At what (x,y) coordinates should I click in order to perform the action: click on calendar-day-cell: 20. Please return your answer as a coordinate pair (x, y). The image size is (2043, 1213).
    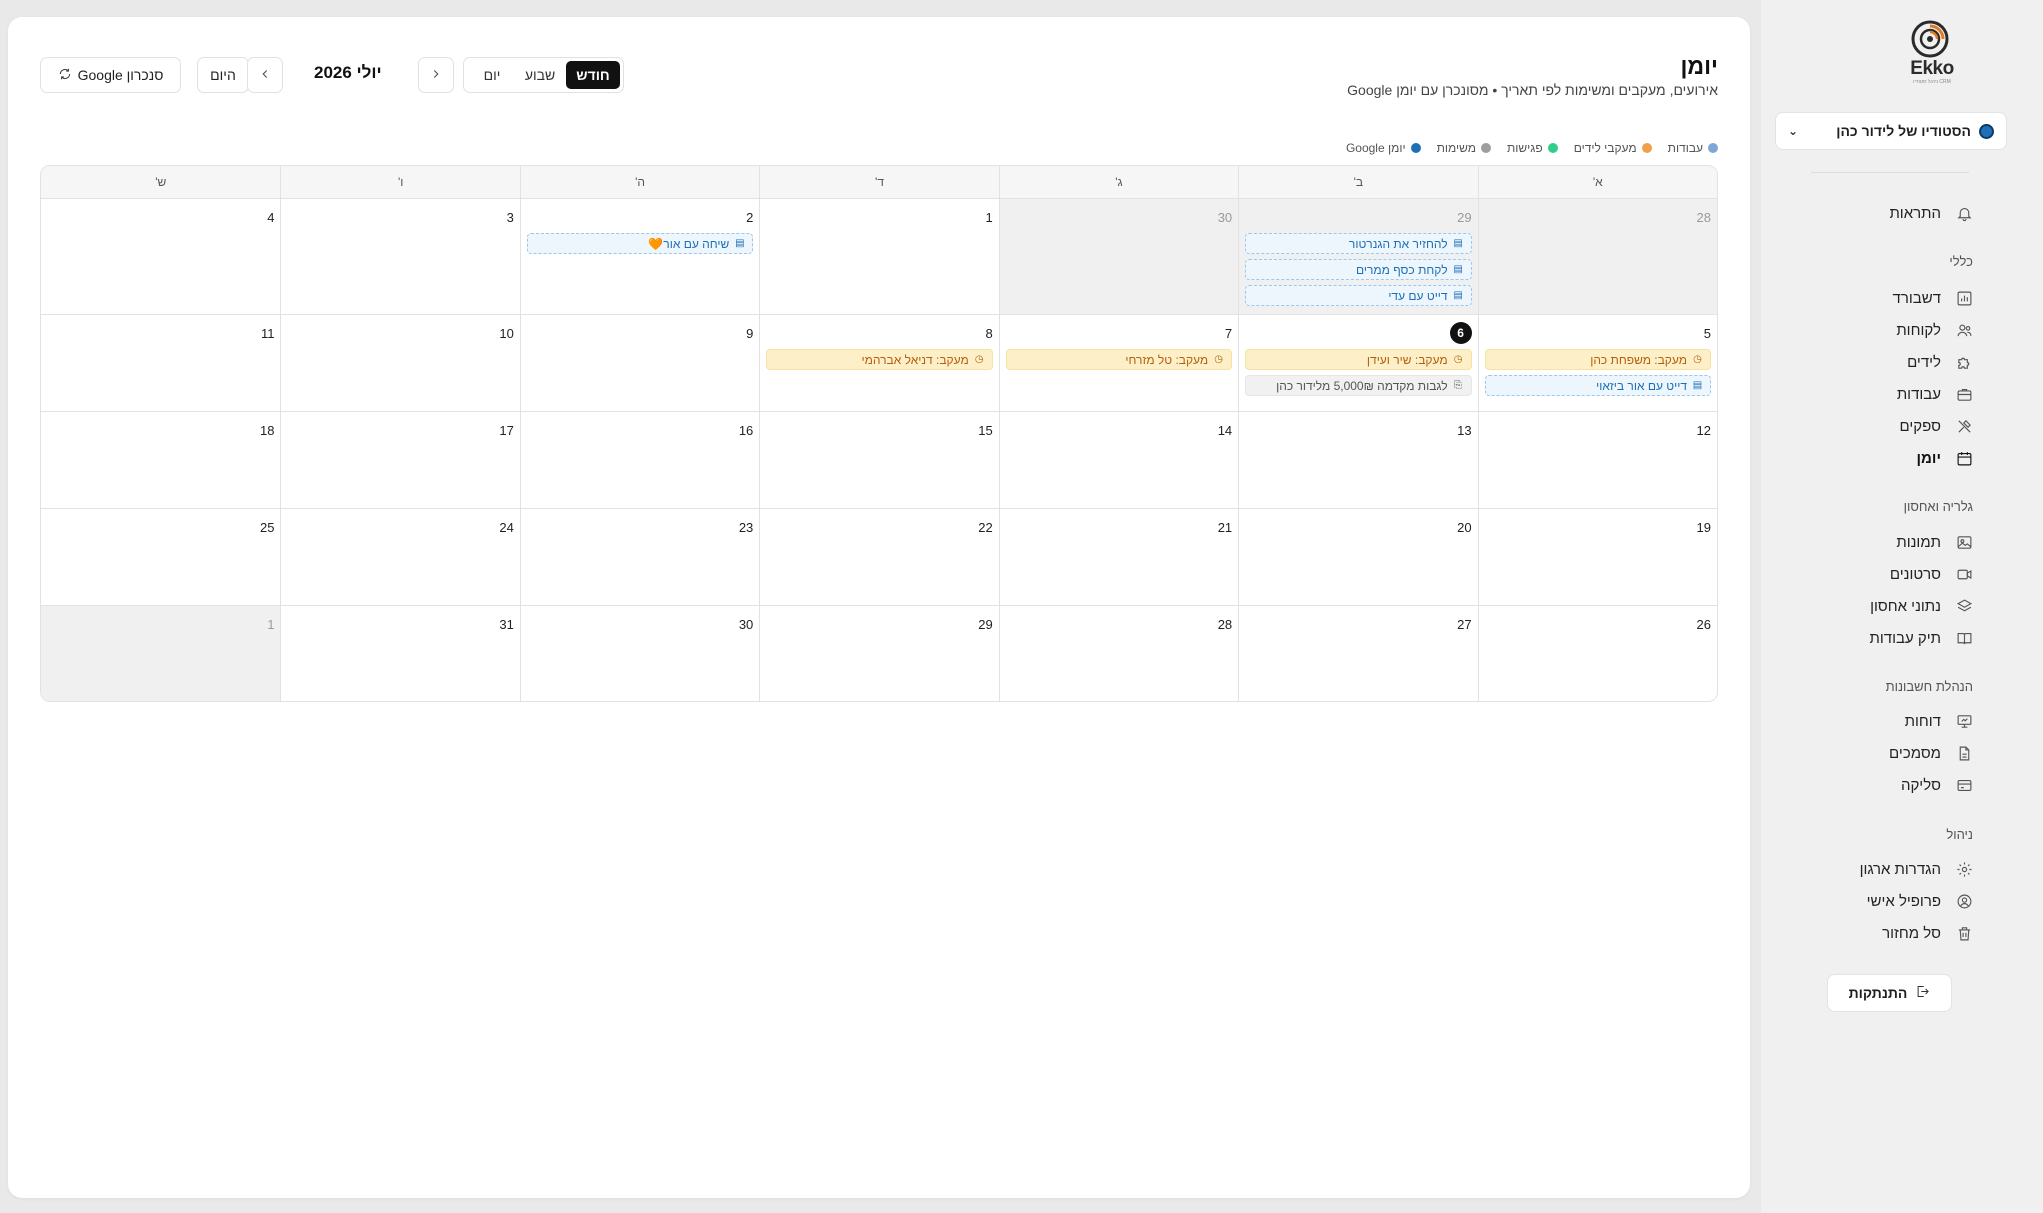
    Looking at the image, I should click on (1358, 556).